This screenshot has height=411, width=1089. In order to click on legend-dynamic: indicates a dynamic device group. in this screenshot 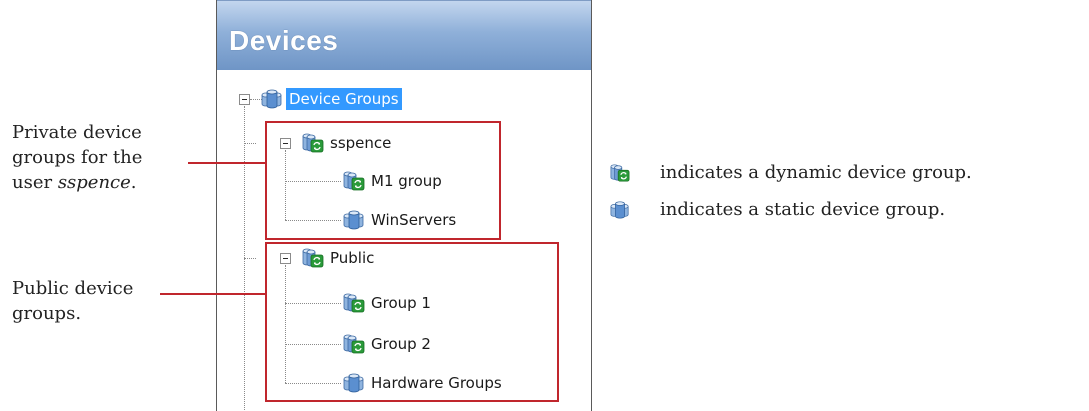, I will do `click(791, 172)`.